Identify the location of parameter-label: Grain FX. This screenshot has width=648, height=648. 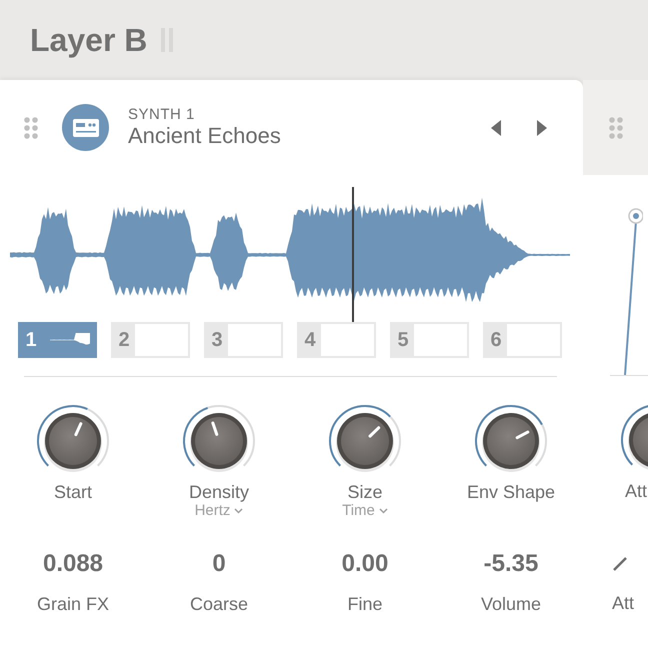
(73, 604).